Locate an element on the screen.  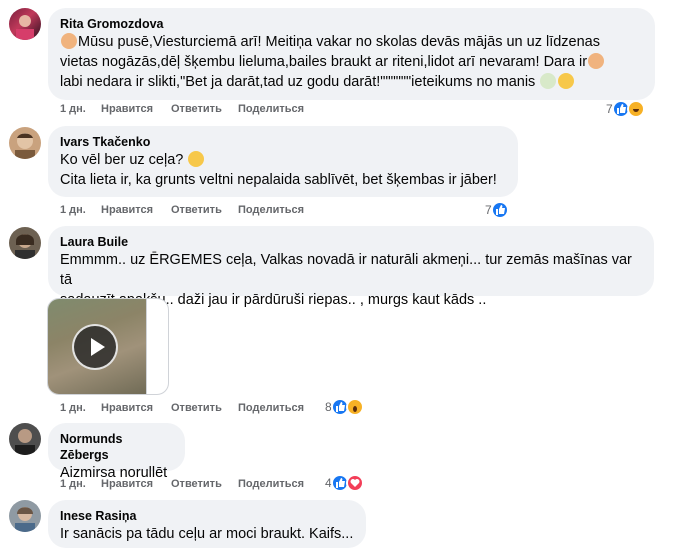
comment-author: Laura Buile is located at coordinates (351, 242).